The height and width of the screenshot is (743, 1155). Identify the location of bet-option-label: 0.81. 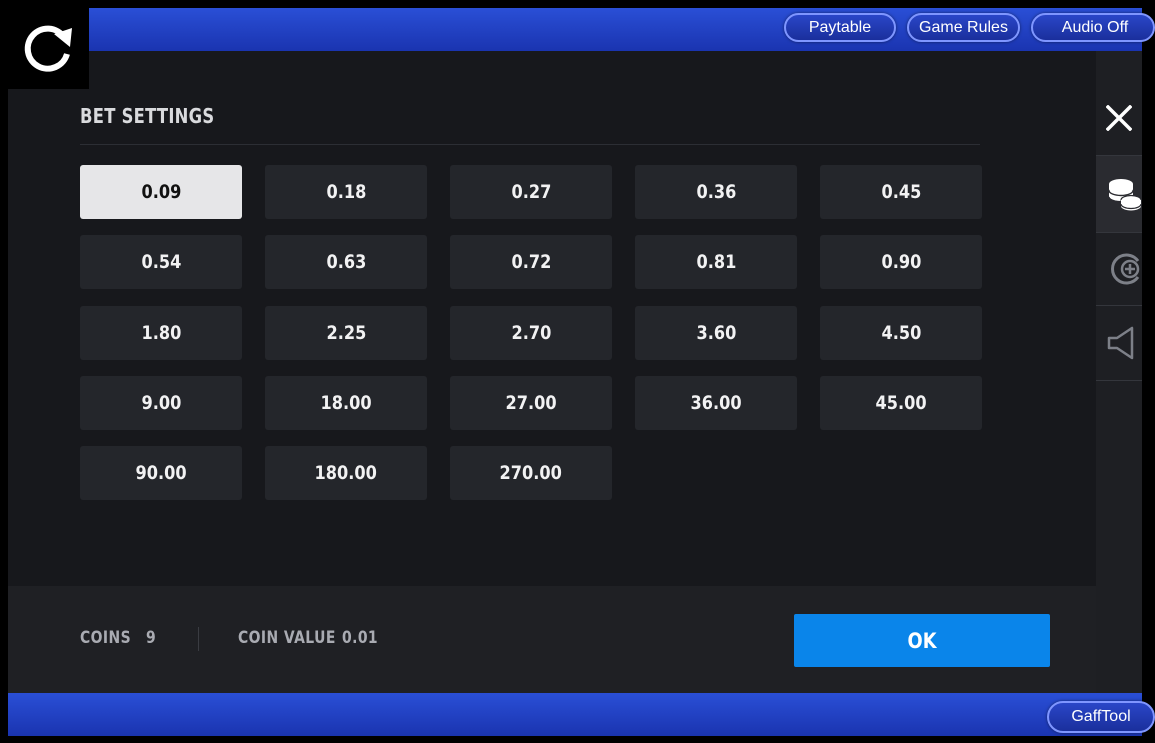
(716, 262).